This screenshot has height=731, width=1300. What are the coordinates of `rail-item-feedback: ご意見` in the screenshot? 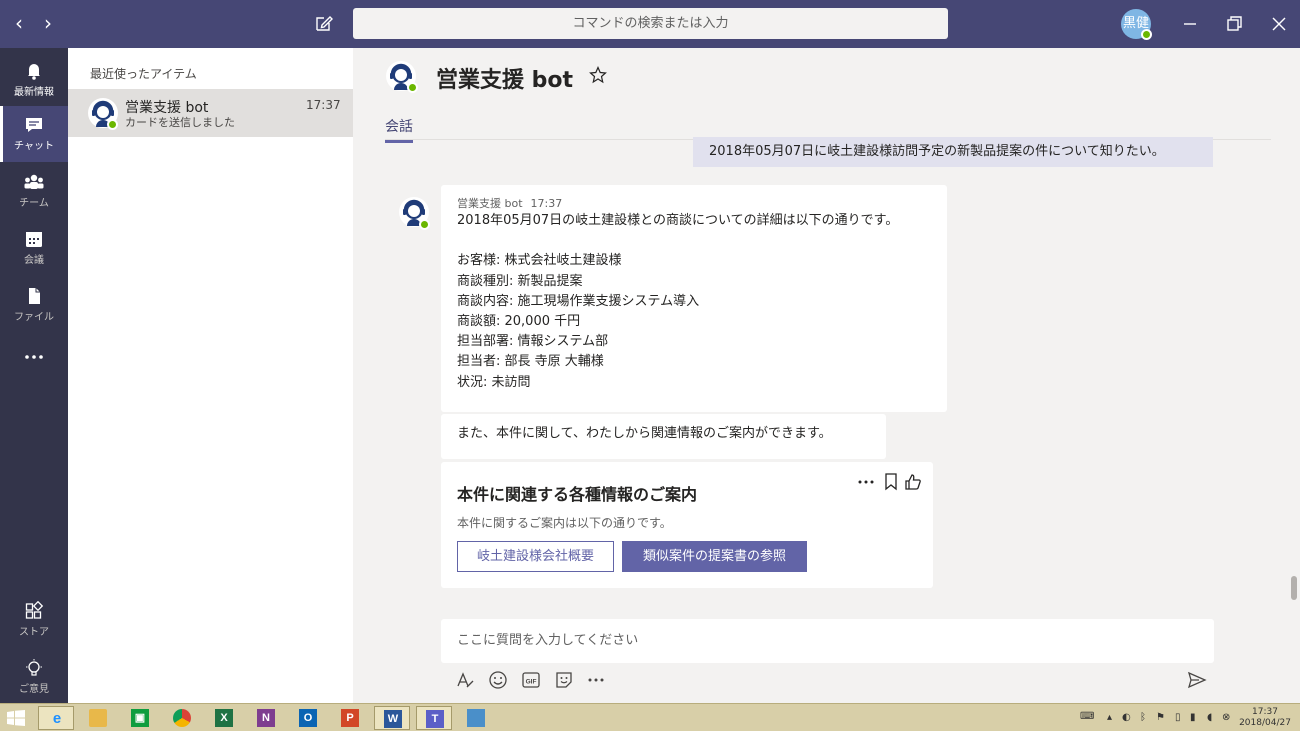 It's located at (34, 677).